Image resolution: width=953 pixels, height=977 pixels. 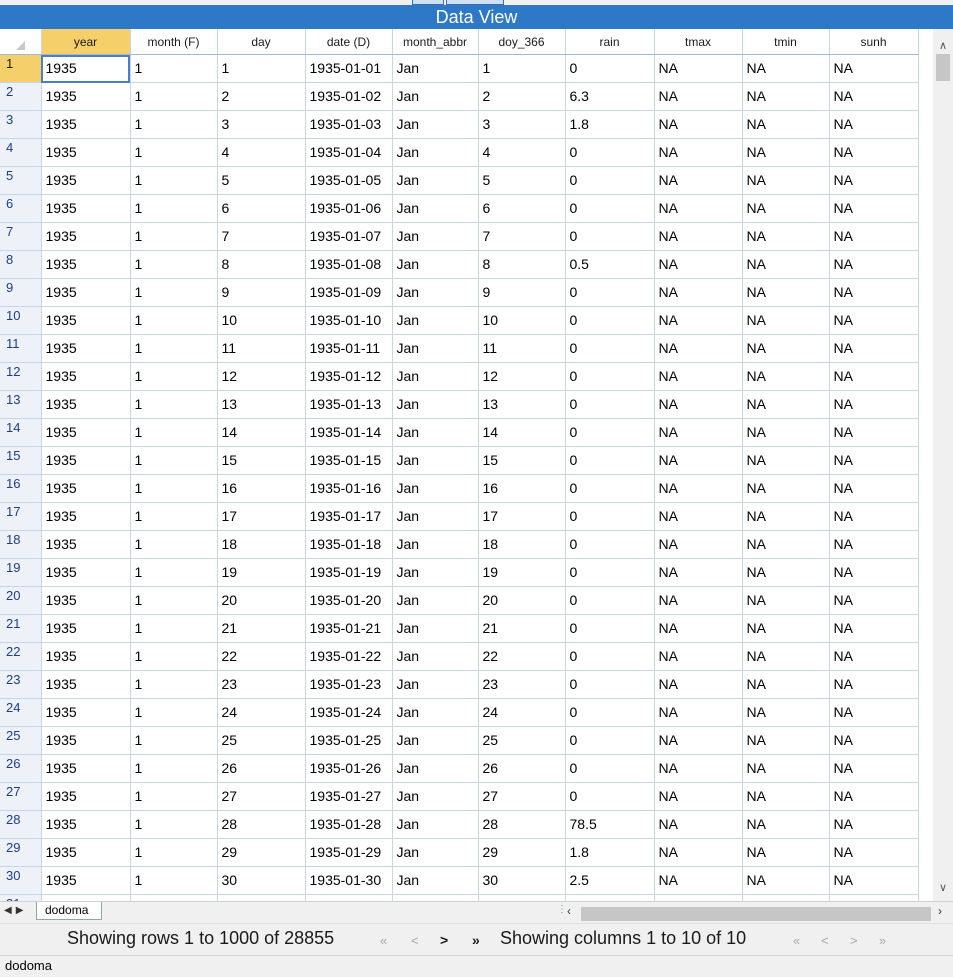 I want to click on table-cell: 1935-01-05, so click(x=349, y=180).